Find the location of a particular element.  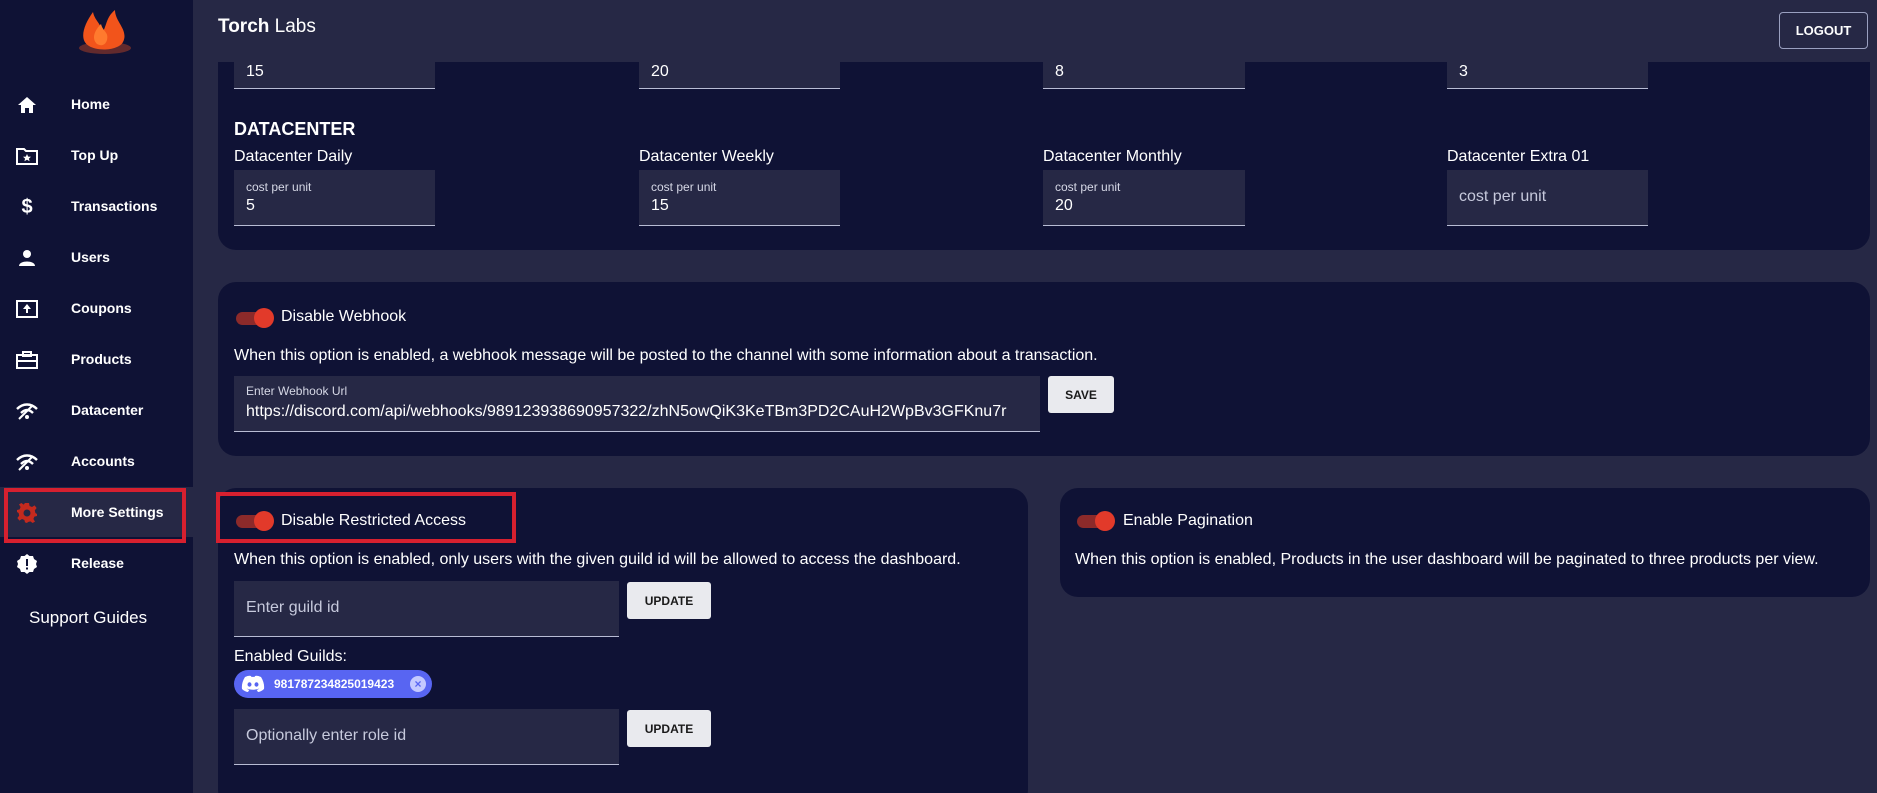

sidebar-item-label: More Settings is located at coordinates (117, 512).